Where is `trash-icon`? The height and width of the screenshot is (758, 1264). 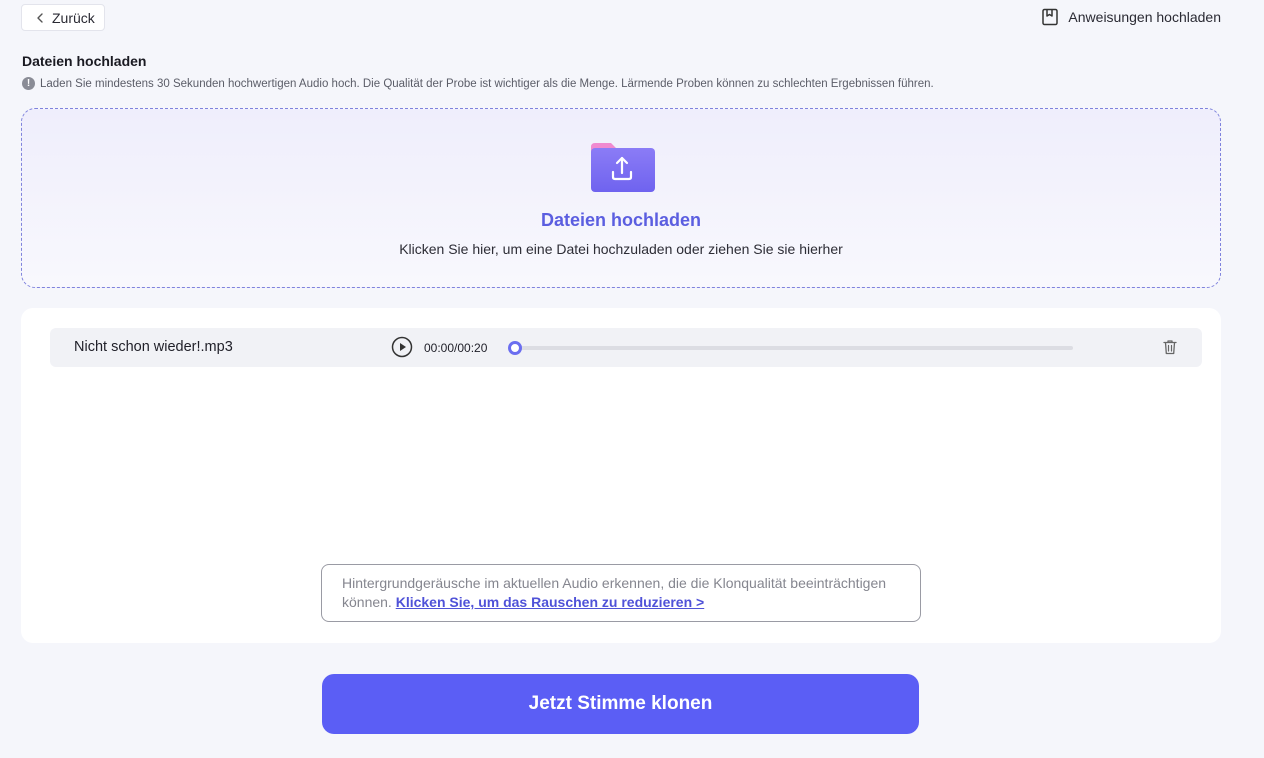 trash-icon is located at coordinates (1170, 347).